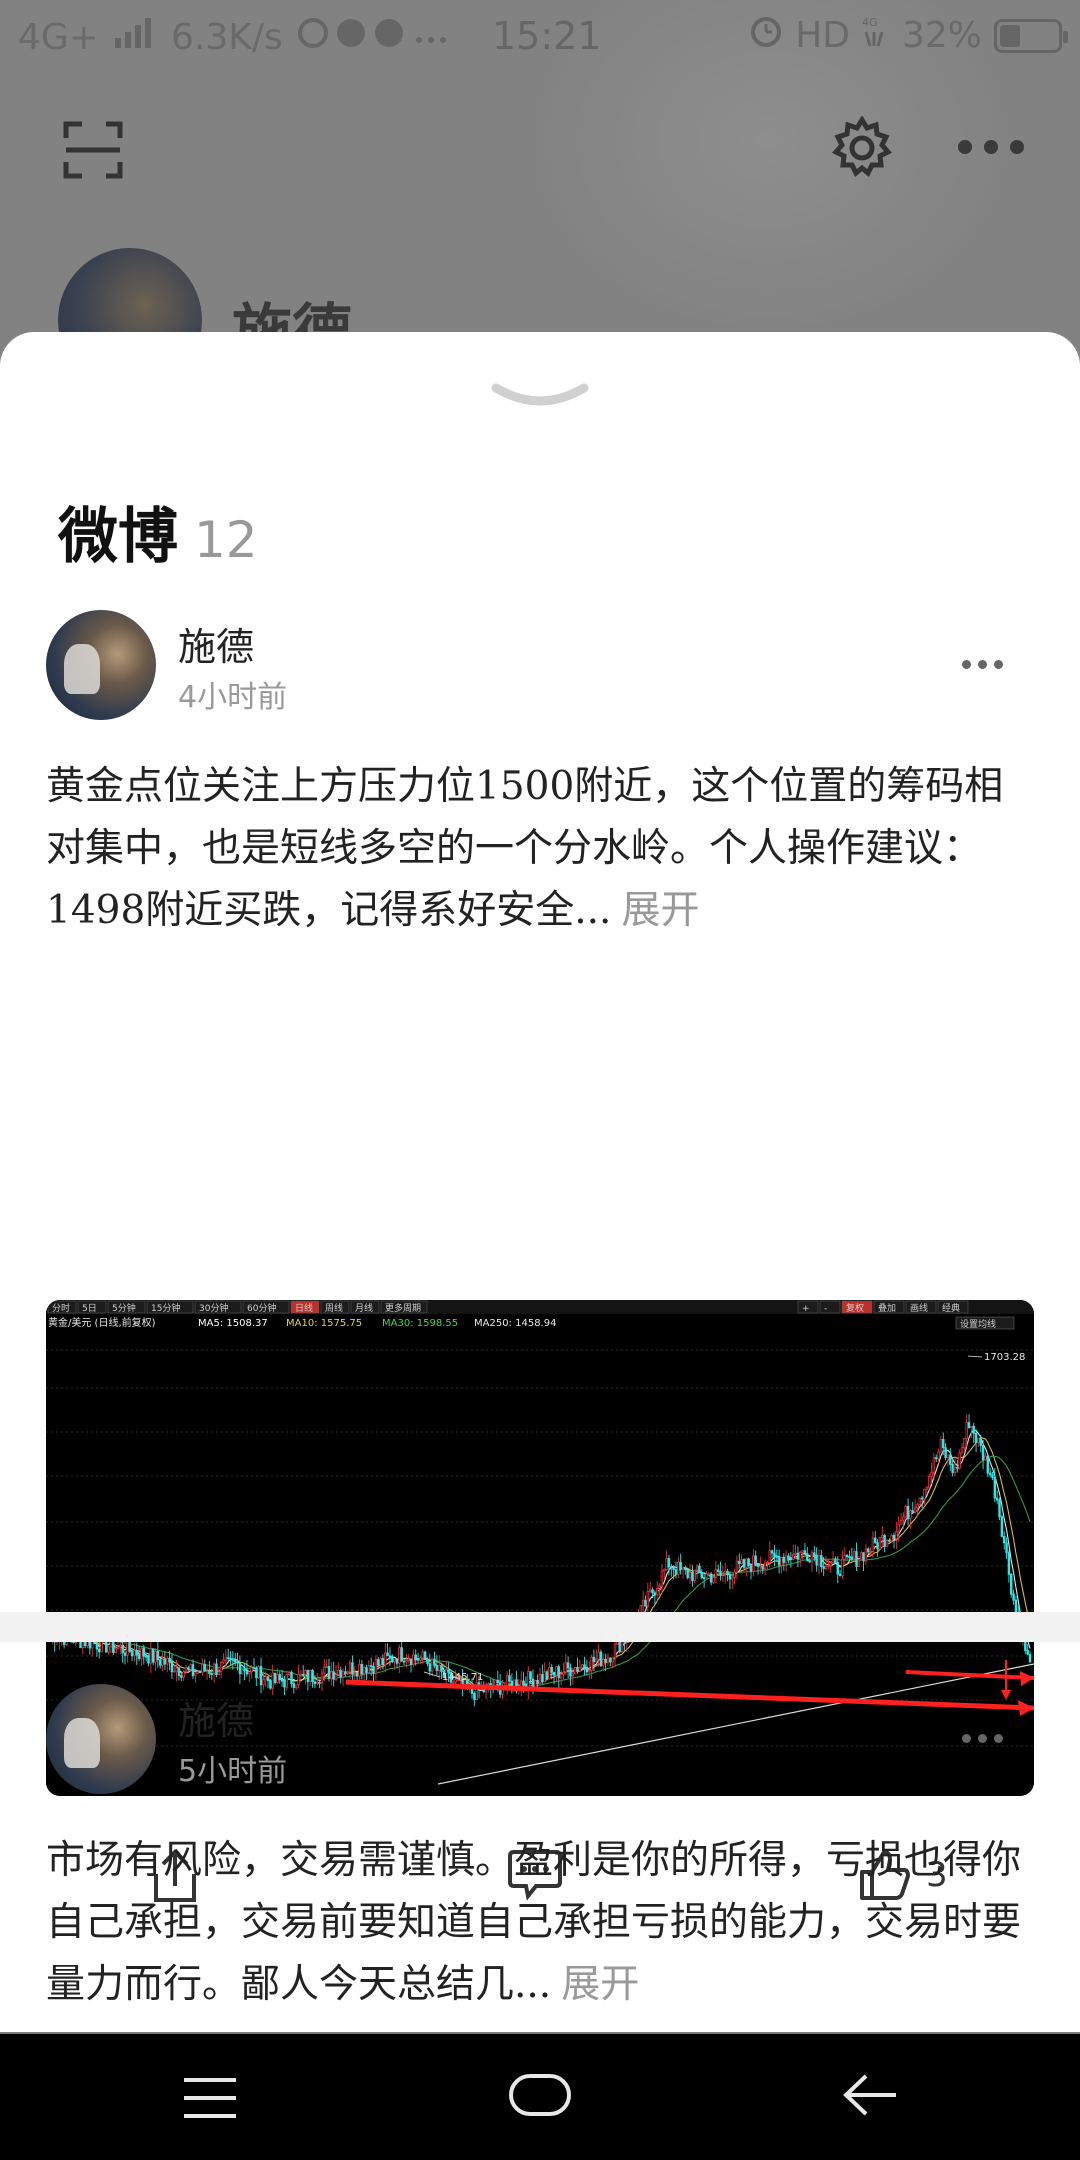  What do you see at coordinates (1004, 1357) in the screenshot?
I see `high-label: 1703.28` at bounding box center [1004, 1357].